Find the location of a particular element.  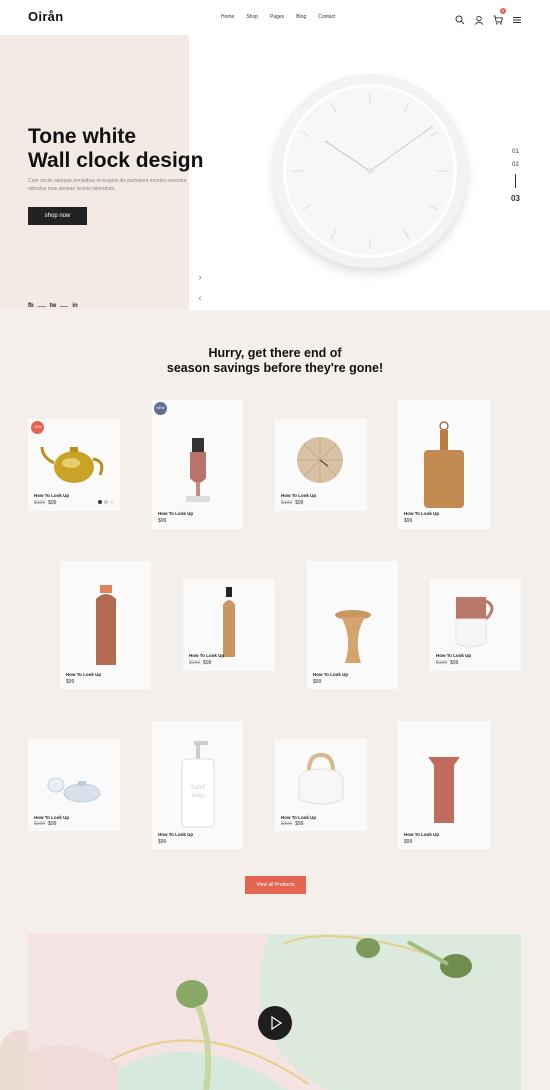

prev-slide-arrow-icon: ‹ is located at coordinates (200, 299).